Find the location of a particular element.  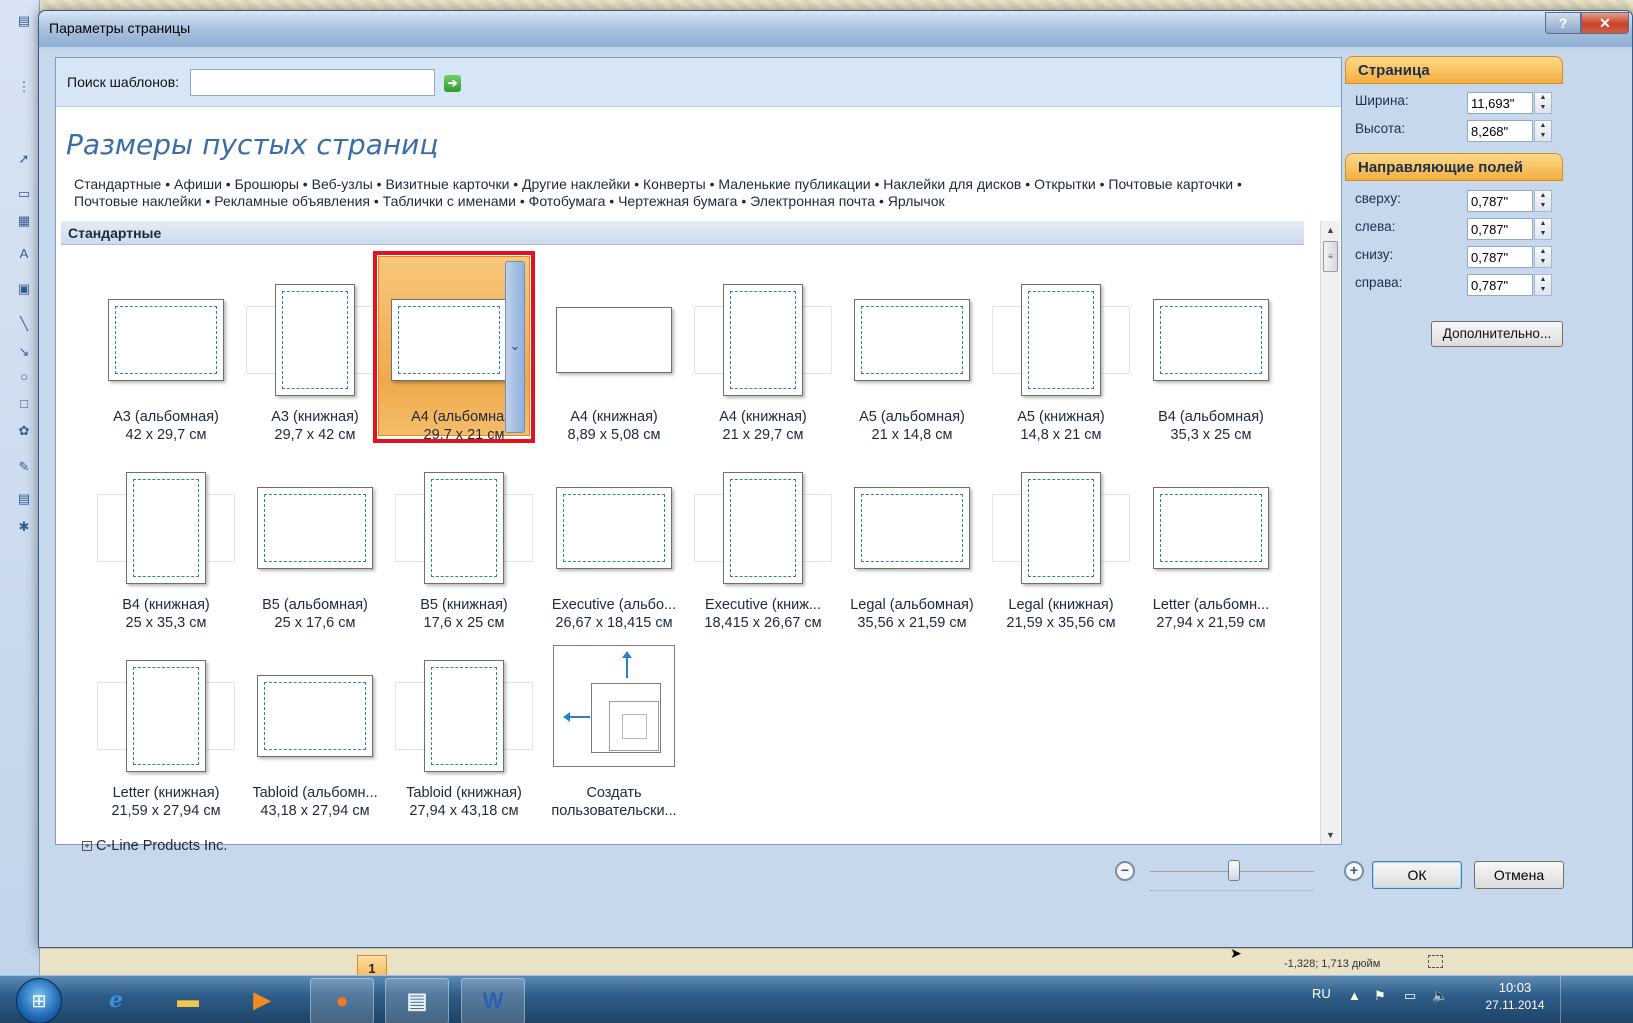

category-link: Таблички с именами is located at coordinates (449, 201).